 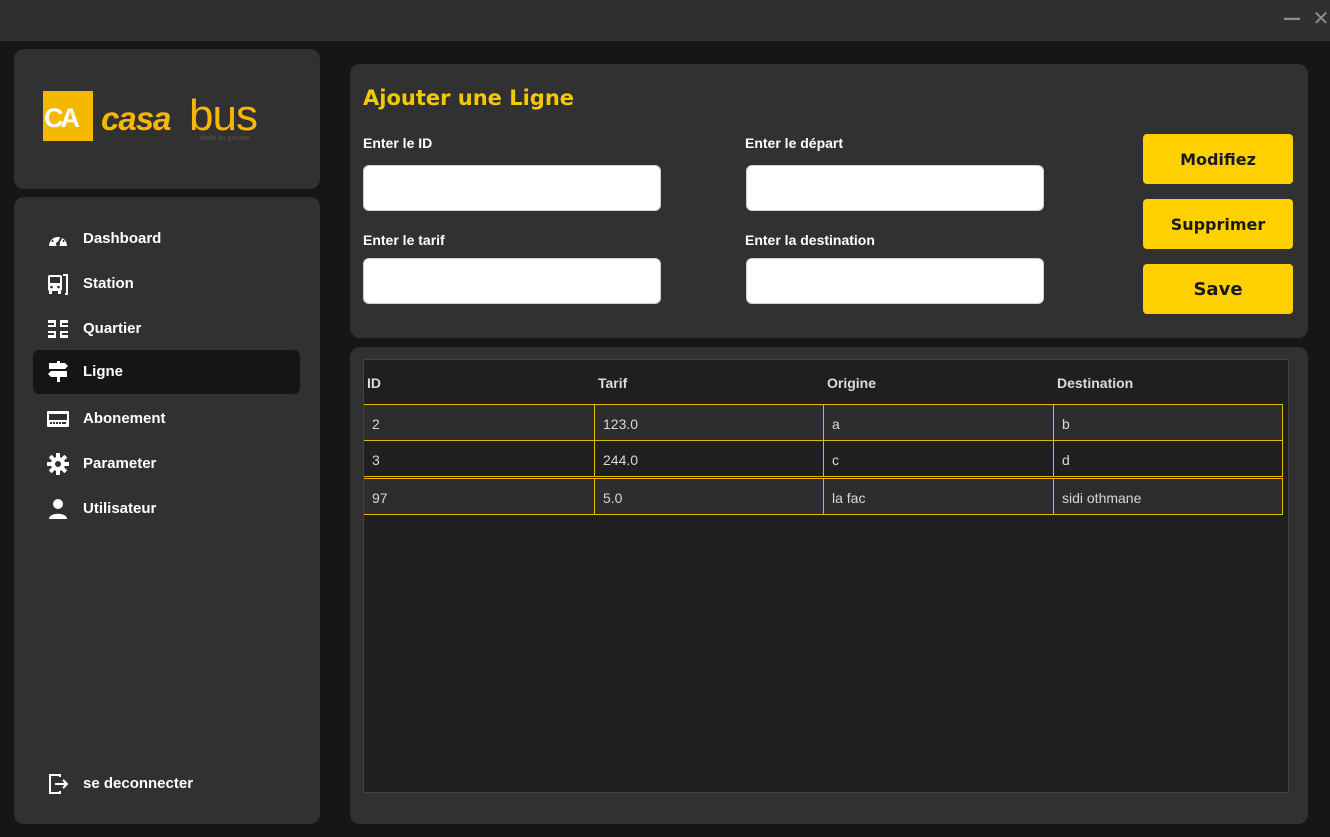 I want to click on save-button: Save, so click(x=1218, y=289).